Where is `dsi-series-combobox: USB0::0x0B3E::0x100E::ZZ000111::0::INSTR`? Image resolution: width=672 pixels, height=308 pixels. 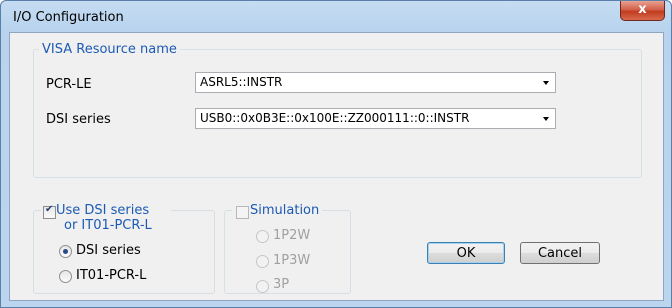 dsi-series-combobox: USB0::0x0B3E::0x100E::ZZ000111::0::INSTR is located at coordinates (375, 118).